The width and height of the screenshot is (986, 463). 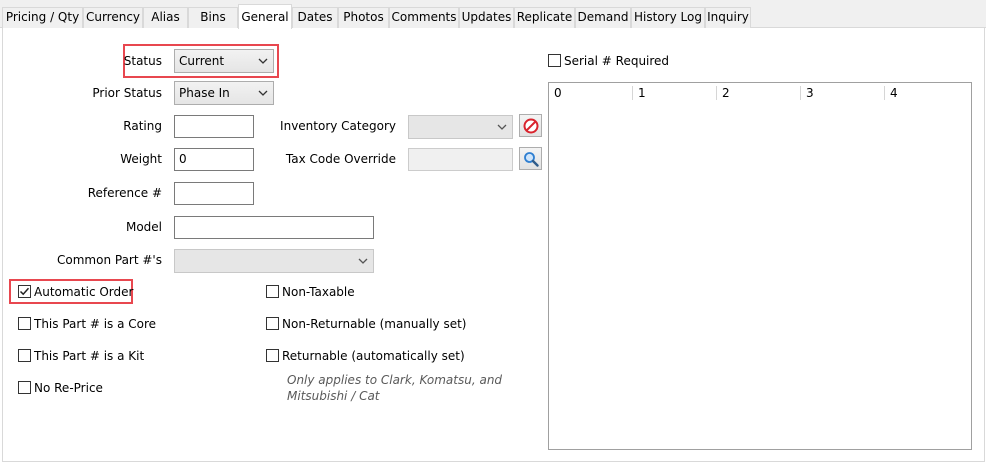 I want to click on tab-inquiry: Inquiry, so click(x=728, y=17).